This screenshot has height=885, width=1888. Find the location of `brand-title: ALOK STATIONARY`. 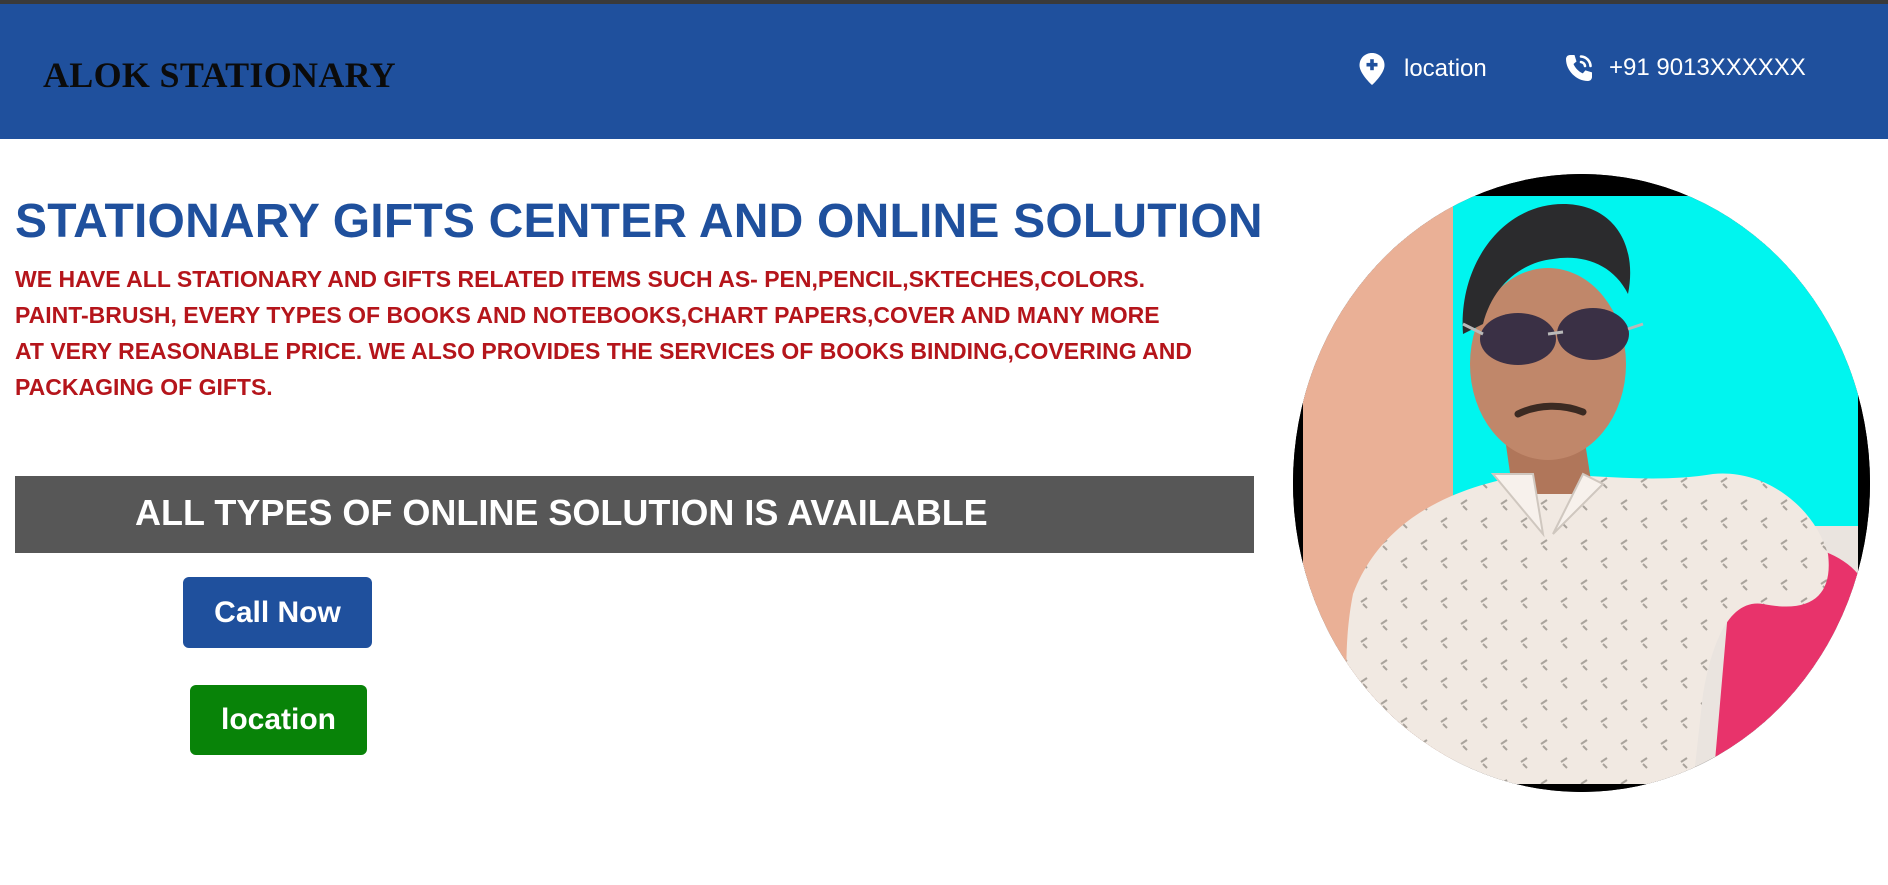

brand-title: ALOK STATIONARY is located at coordinates (219, 75).